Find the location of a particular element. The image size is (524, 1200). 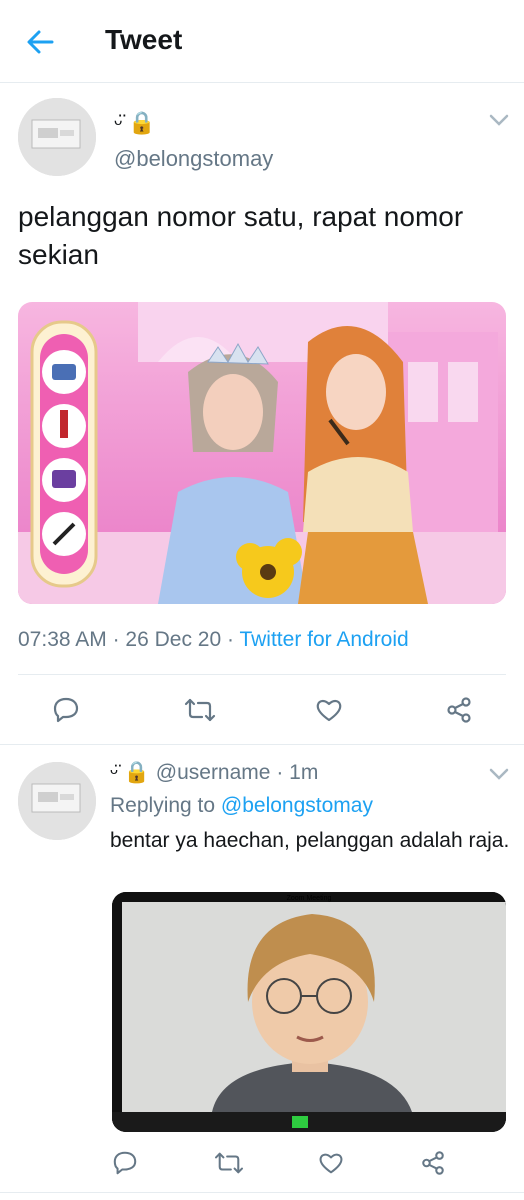

tweet-source-link: Twitter for Android is located at coordinates (323, 639).